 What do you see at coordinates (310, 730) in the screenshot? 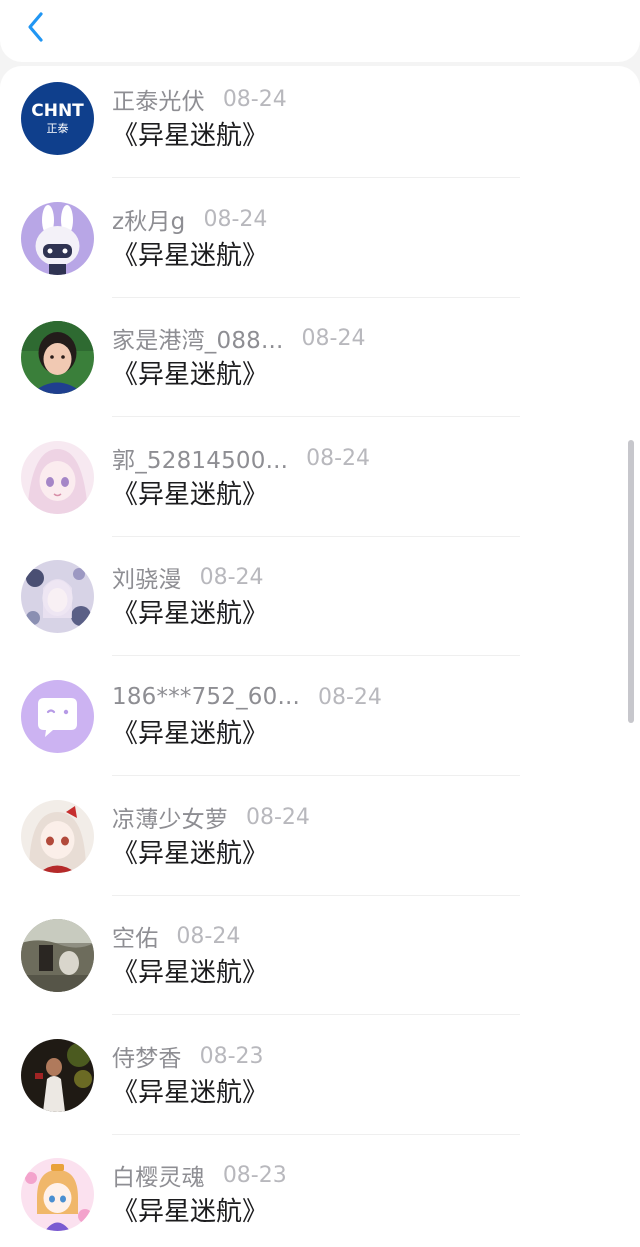
I see `comment-item: 186***752_60... 08-24 《异星迷航》` at bounding box center [310, 730].